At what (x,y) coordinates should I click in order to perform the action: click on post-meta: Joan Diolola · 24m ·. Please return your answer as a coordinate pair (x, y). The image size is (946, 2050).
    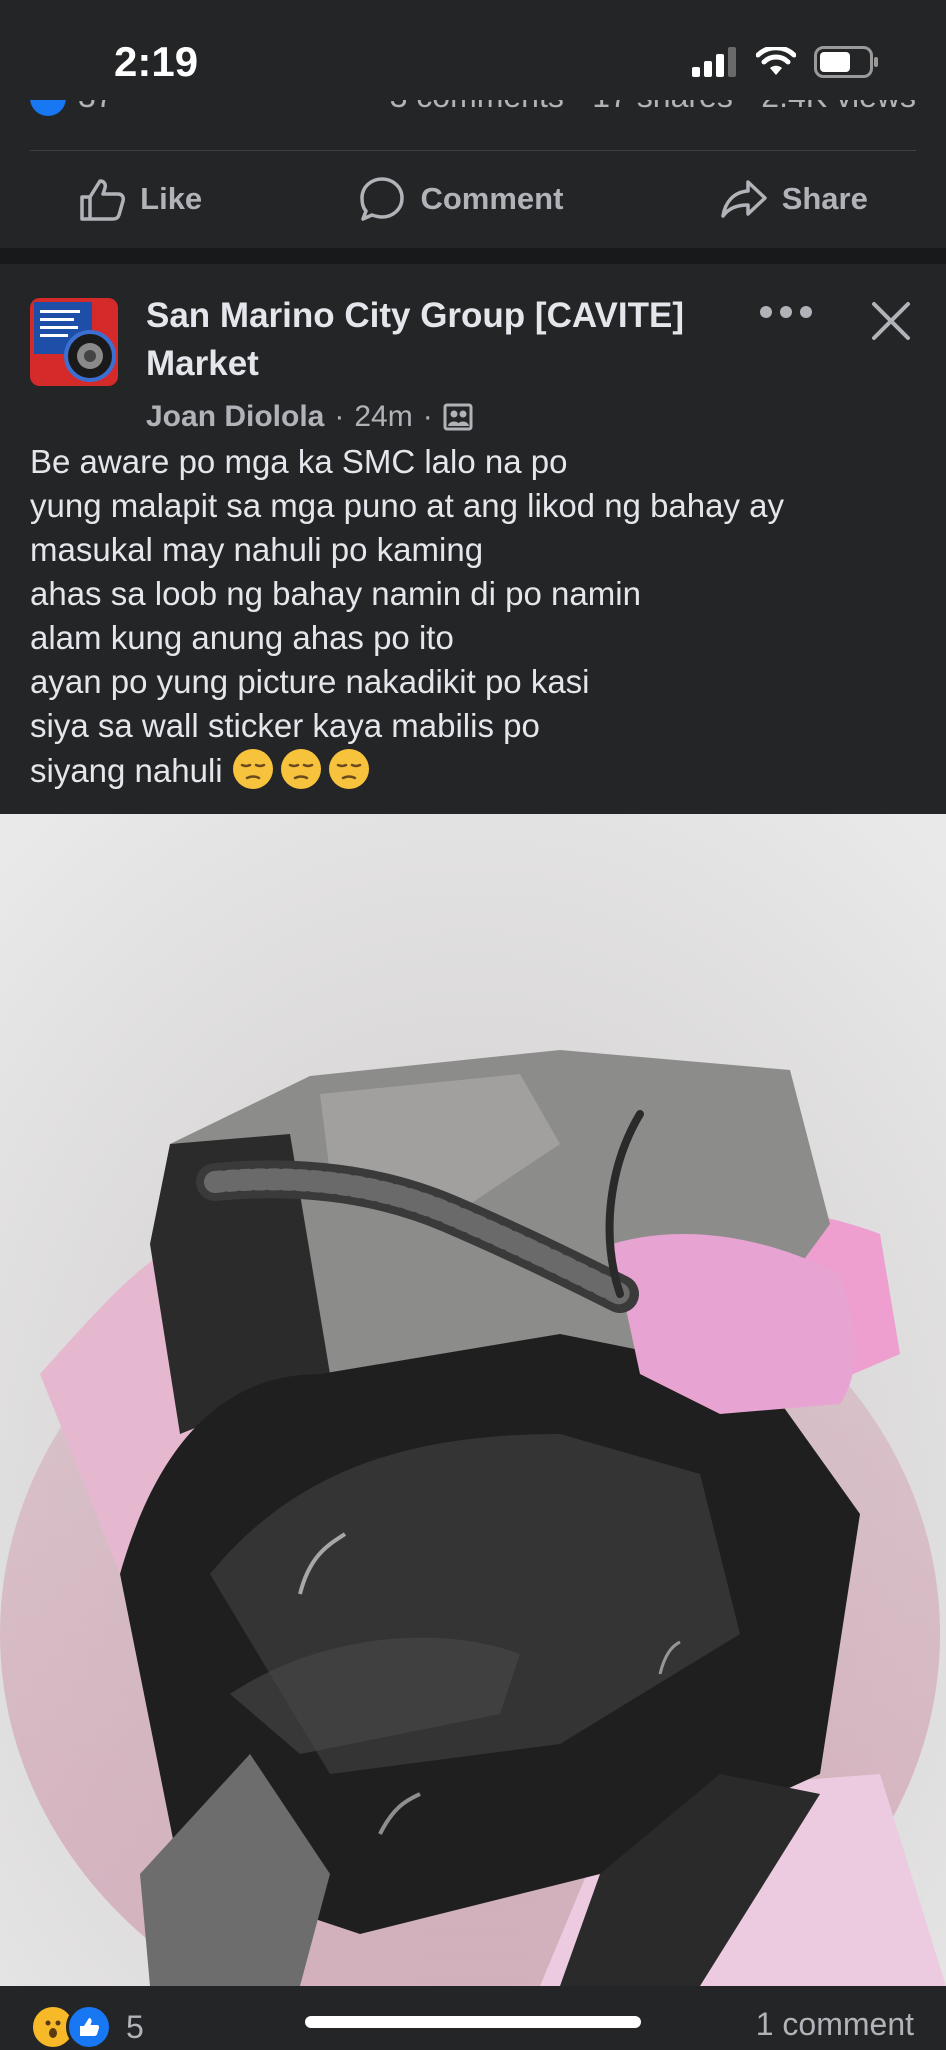
    Looking at the image, I should click on (309, 417).